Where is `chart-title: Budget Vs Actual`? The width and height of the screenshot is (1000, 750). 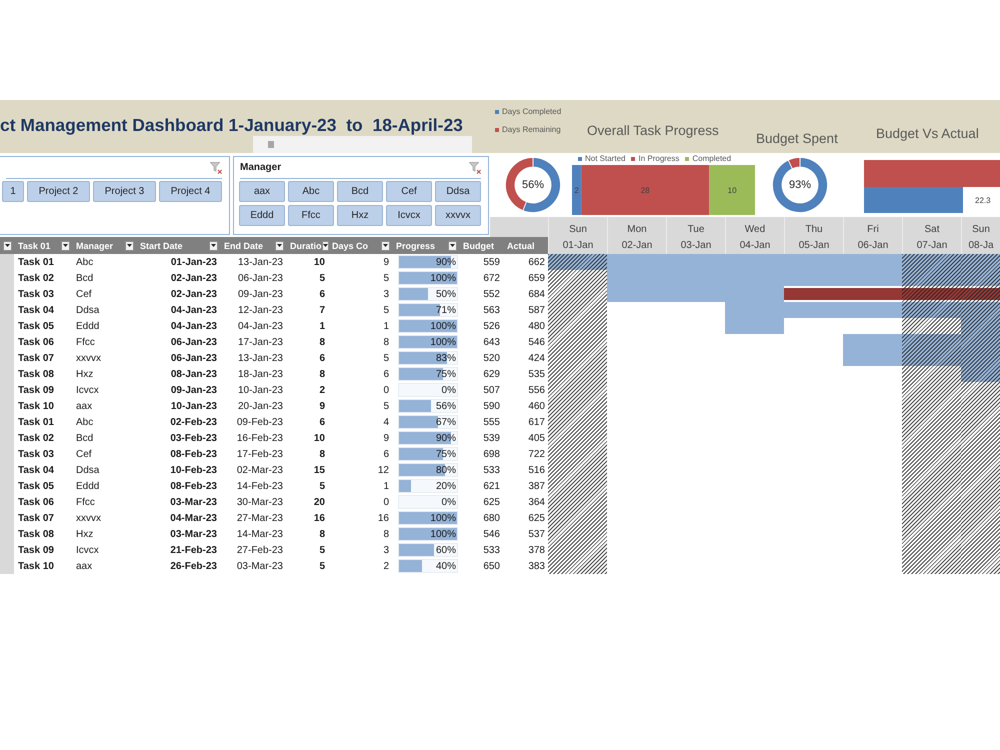
chart-title: Budget Vs Actual is located at coordinates (927, 133).